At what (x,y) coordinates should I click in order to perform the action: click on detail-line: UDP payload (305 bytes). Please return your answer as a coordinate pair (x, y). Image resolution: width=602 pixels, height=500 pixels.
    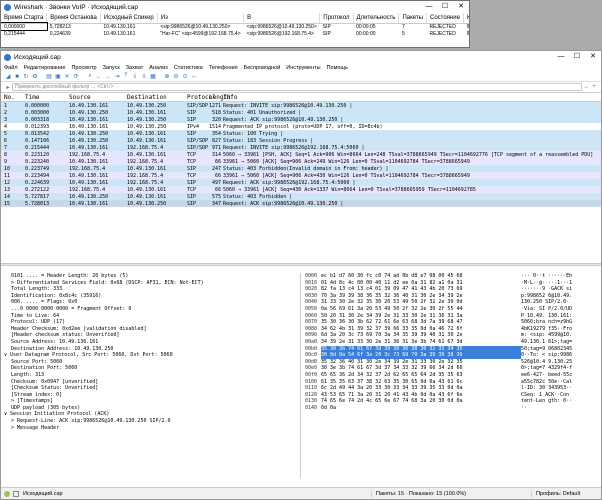
    Looking at the image, I should click on (150, 408).